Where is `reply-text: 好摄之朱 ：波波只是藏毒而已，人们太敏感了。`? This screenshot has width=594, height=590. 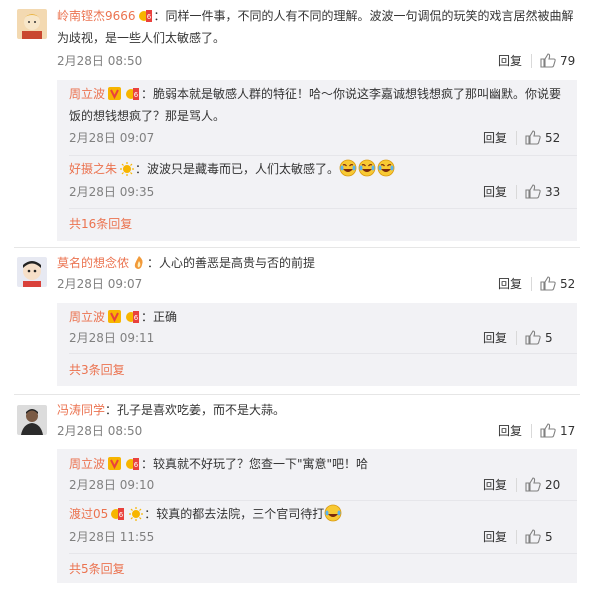 reply-text: 好摄之朱 ：波波只是藏毒而已，人们太敏感了。 is located at coordinates (317, 169).